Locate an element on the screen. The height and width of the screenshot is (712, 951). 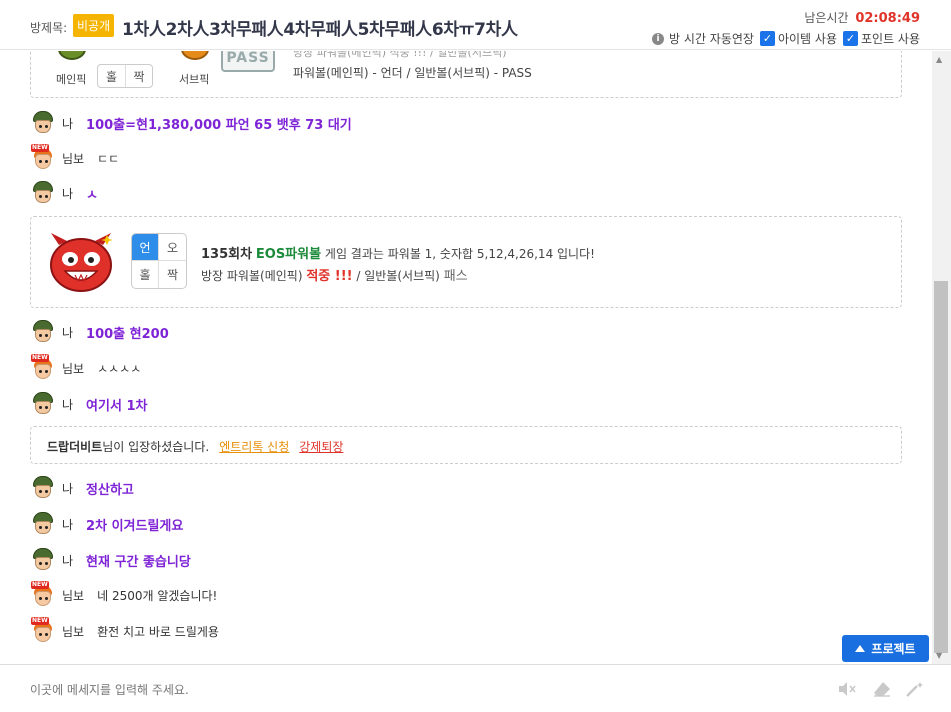
message-text: 네 2500개 알겠습니다! is located at coordinates (157, 595).